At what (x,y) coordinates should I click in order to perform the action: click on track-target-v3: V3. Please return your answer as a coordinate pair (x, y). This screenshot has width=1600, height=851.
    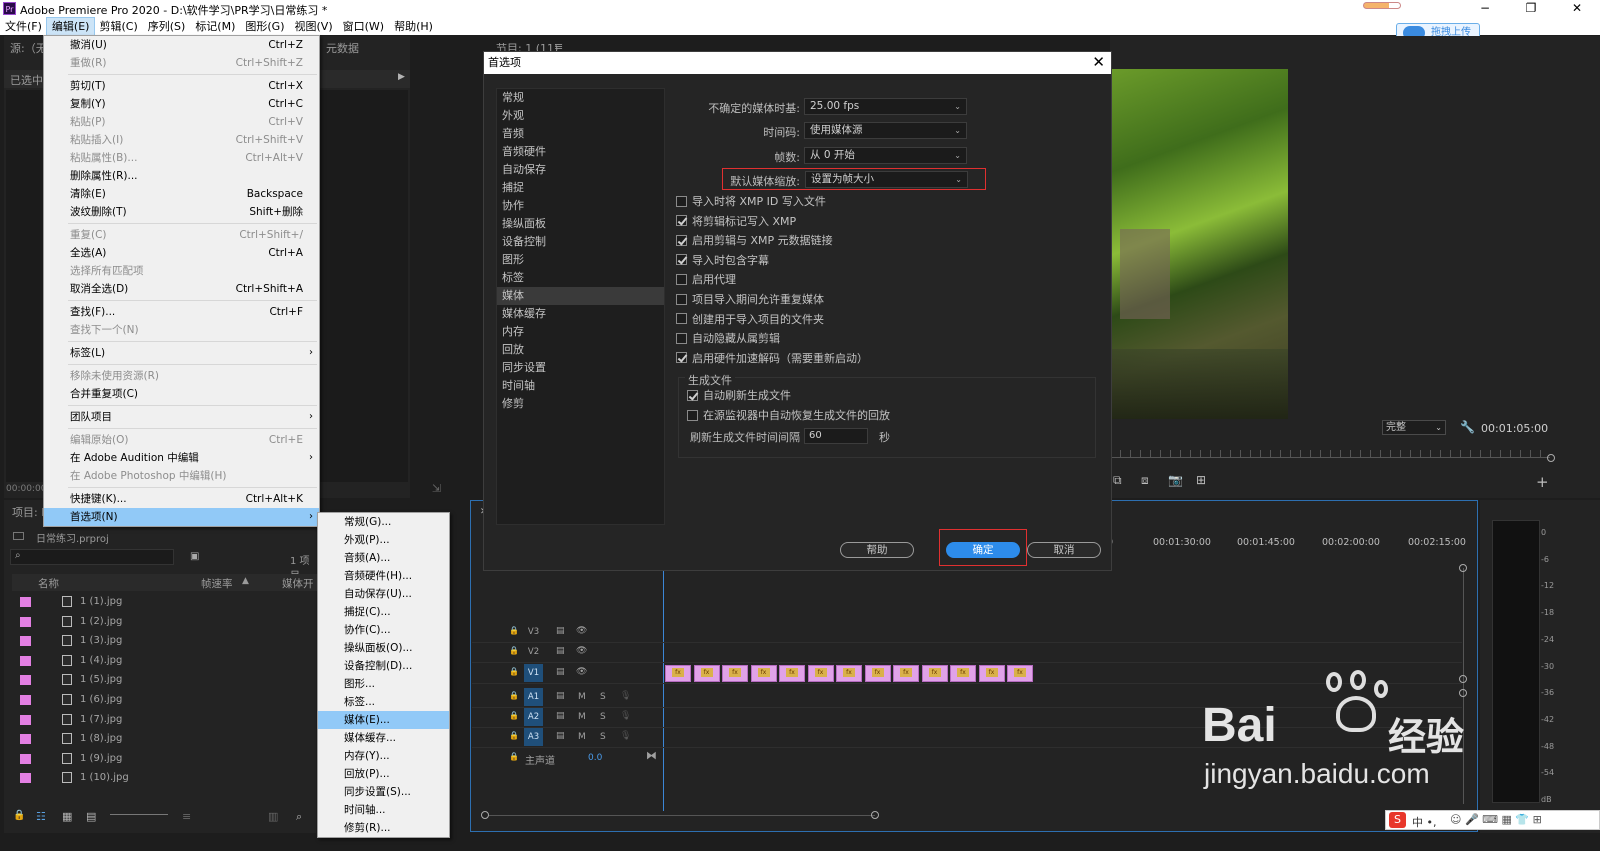
    Looking at the image, I should click on (533, 632).